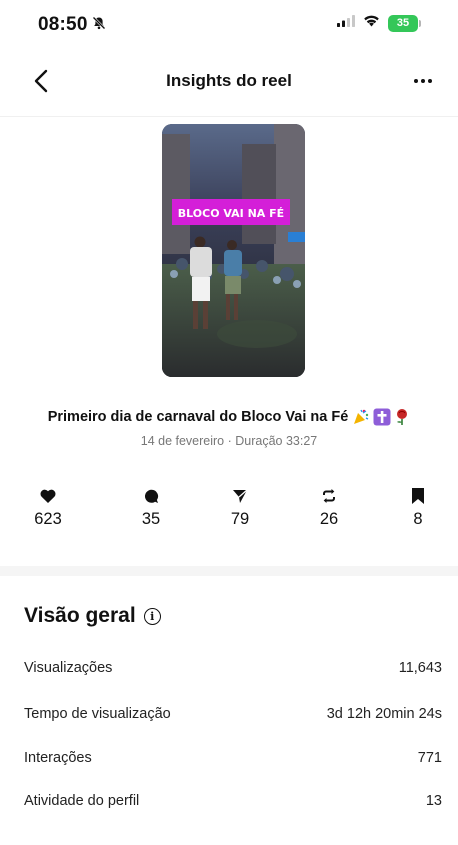  I want to click on status-indicators: 35, so click(379, 23).